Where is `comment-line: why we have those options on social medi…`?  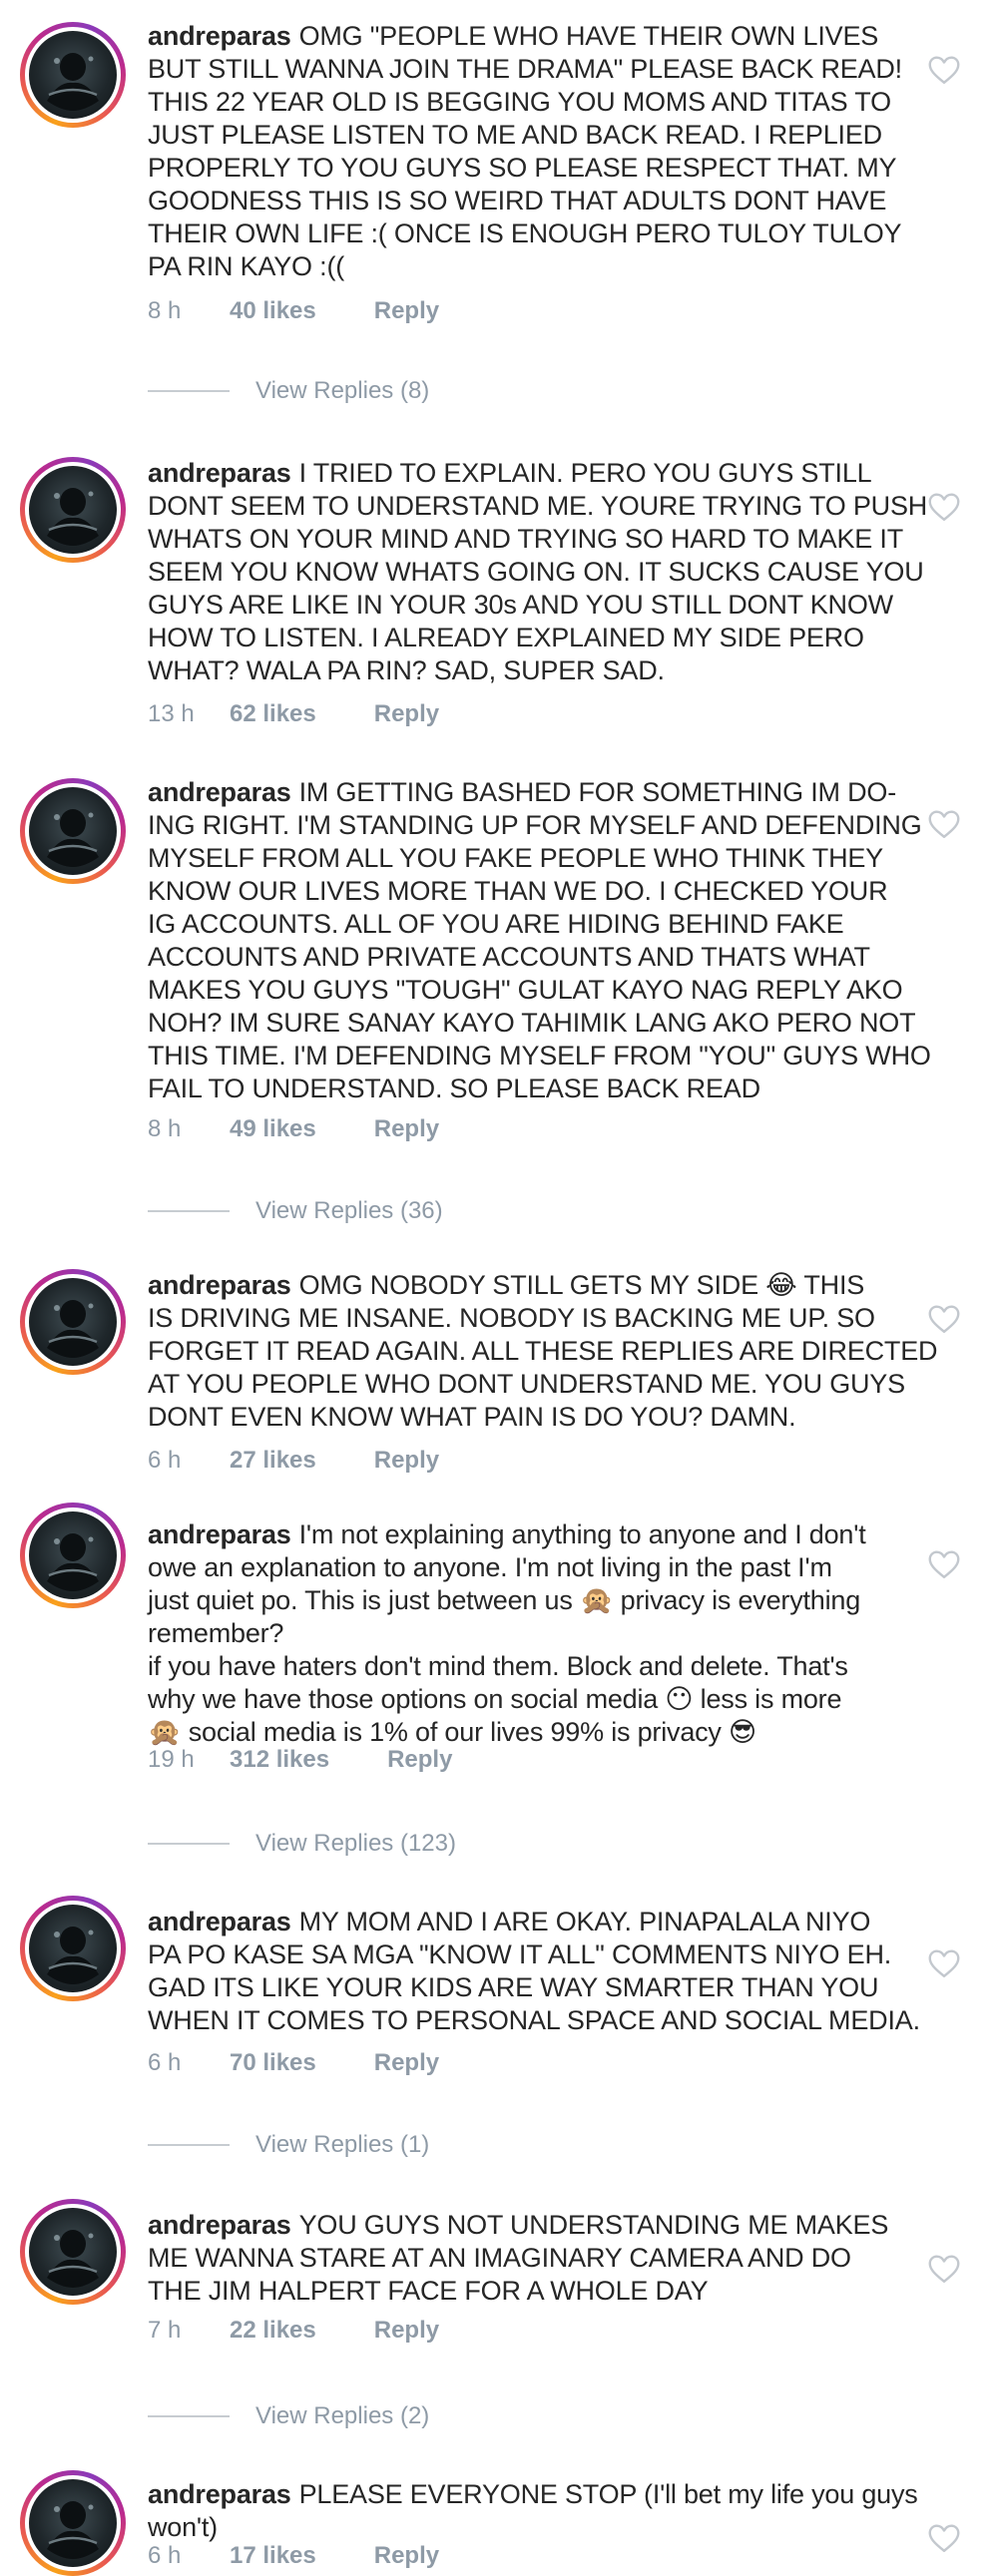
comment-line: why we have those options on social medi… is located at coordinates (527, 1699).